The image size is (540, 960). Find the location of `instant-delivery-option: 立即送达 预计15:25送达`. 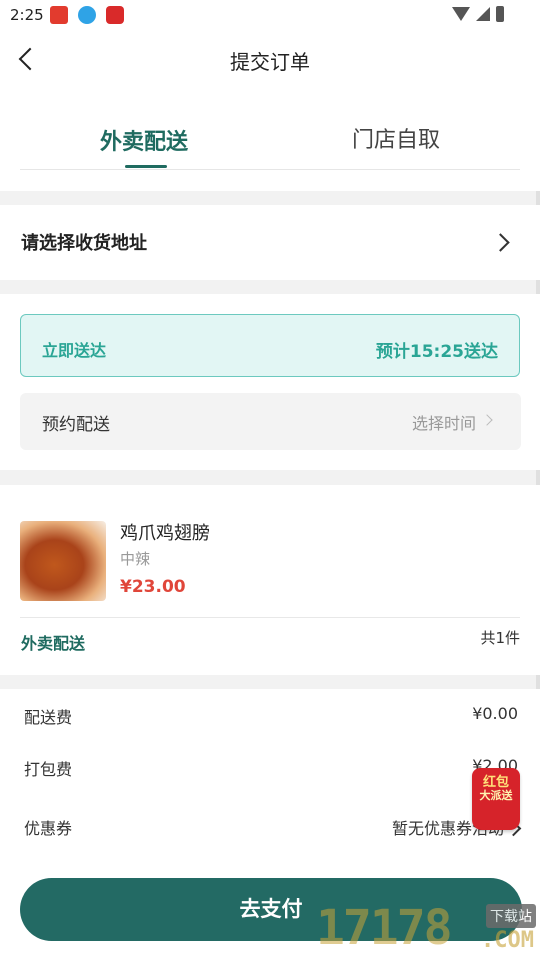

instant-delivery-option: 立即送达 预计15:25送达 is located at coordinates (270, 345).